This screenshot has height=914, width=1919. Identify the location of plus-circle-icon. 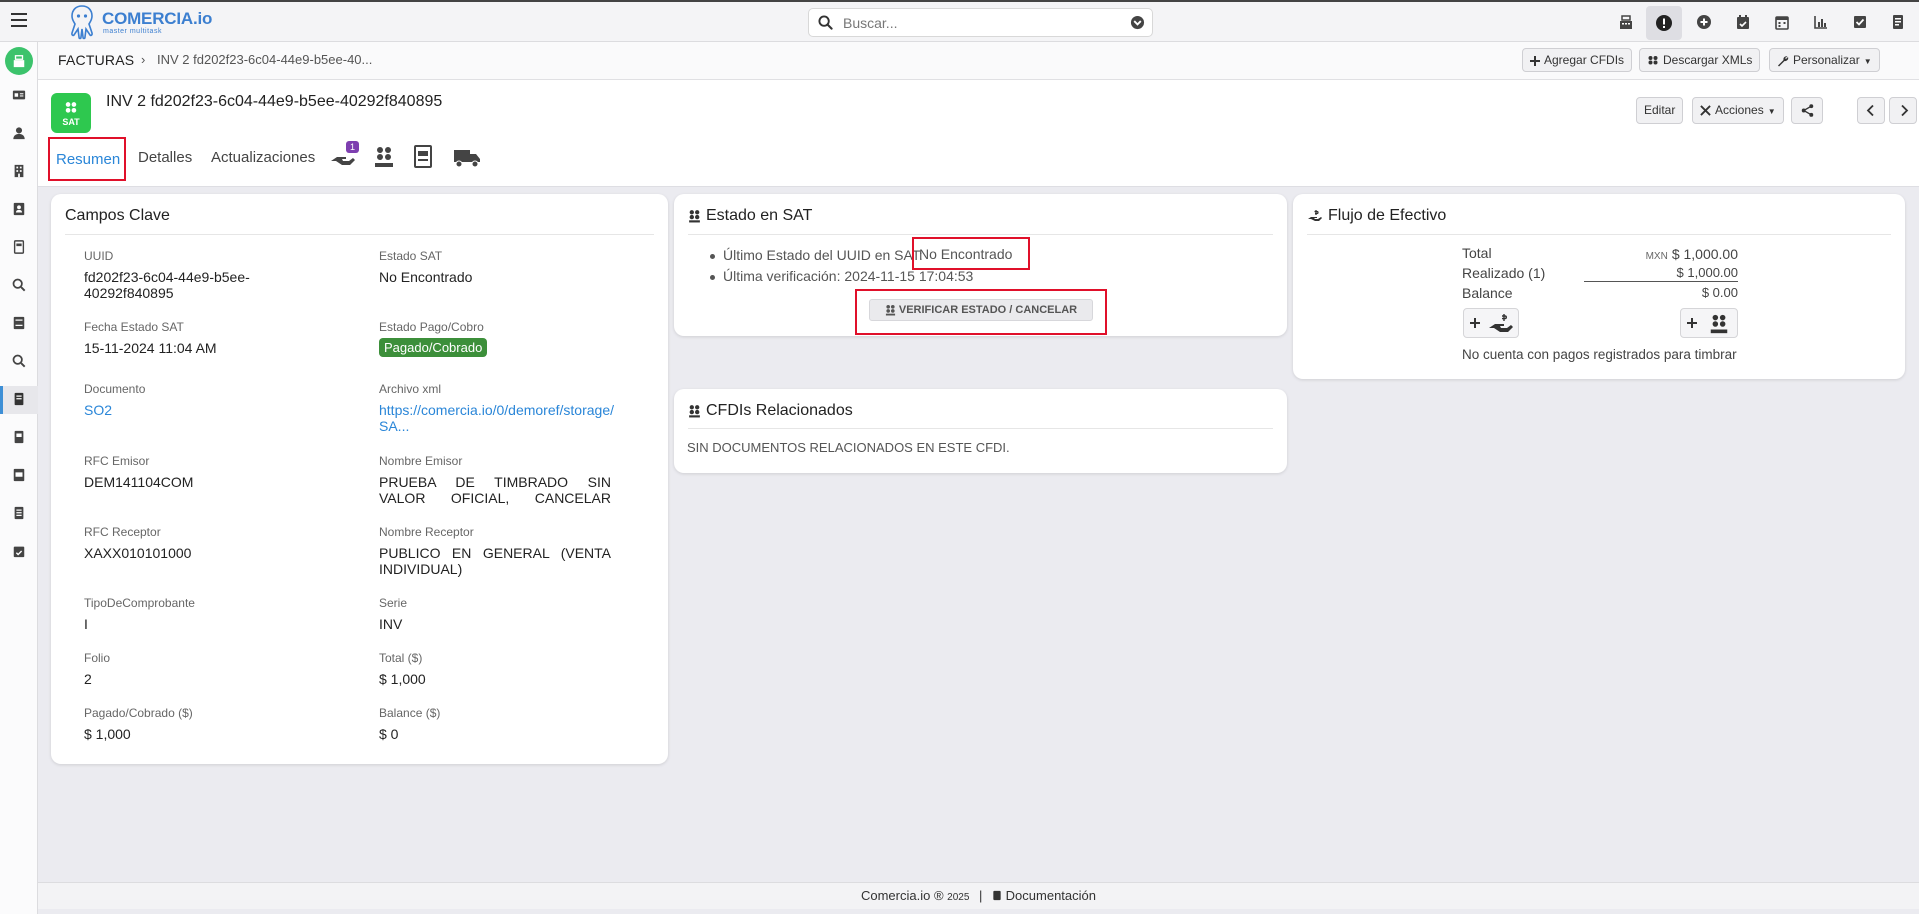
(1704, 22).